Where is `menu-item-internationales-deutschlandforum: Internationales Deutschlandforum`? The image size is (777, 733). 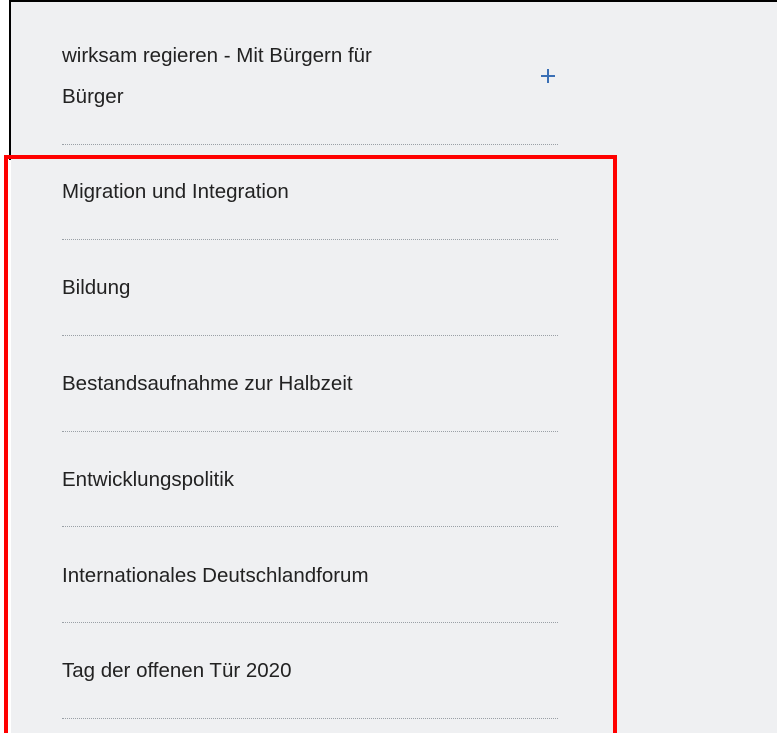
menu-item-internationales-deutschlandforum: Internationales Deutschlandforum is located at coordinates (310, 576).